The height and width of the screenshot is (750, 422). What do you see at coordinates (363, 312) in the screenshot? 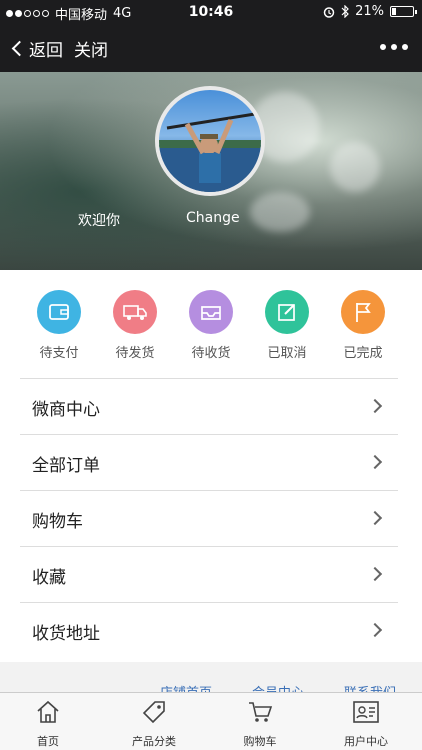
I see `flag-icon` at bounding box center [363, 312].